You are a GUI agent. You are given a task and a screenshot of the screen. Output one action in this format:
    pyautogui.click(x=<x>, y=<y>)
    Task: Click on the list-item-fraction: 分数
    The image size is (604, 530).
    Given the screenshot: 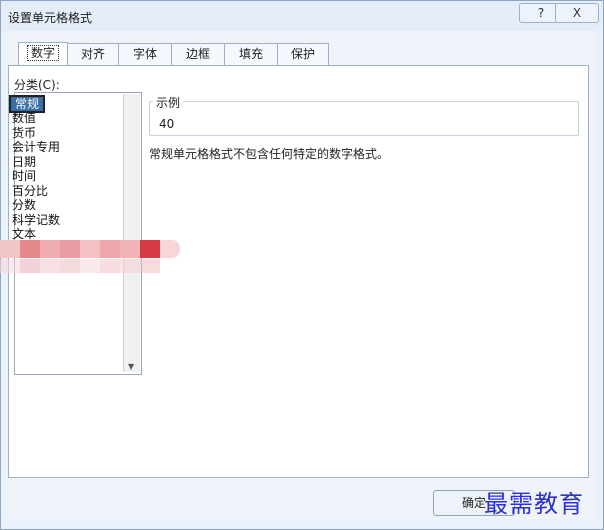 What is the action you would take?
    pyautogui.click(x=24, y=205)
    